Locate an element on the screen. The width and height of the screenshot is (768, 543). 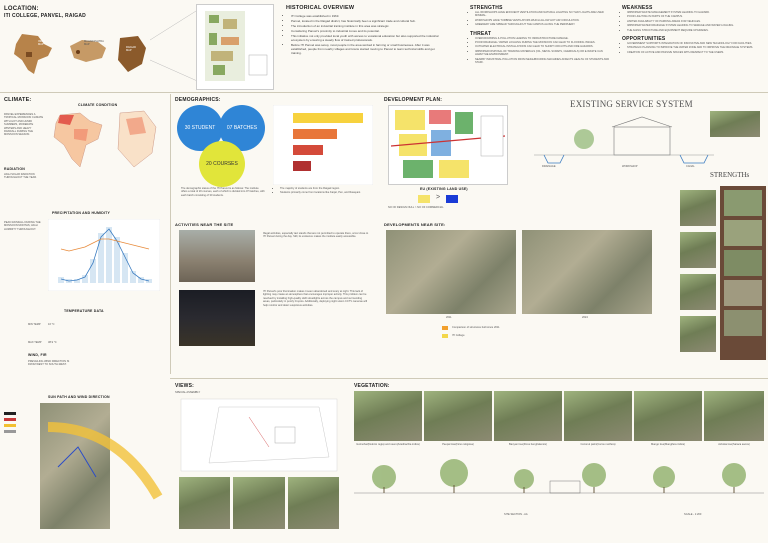
precipitation-title: PRECIPITATION AND HUMIDITY is located at coordinates (81, 213).